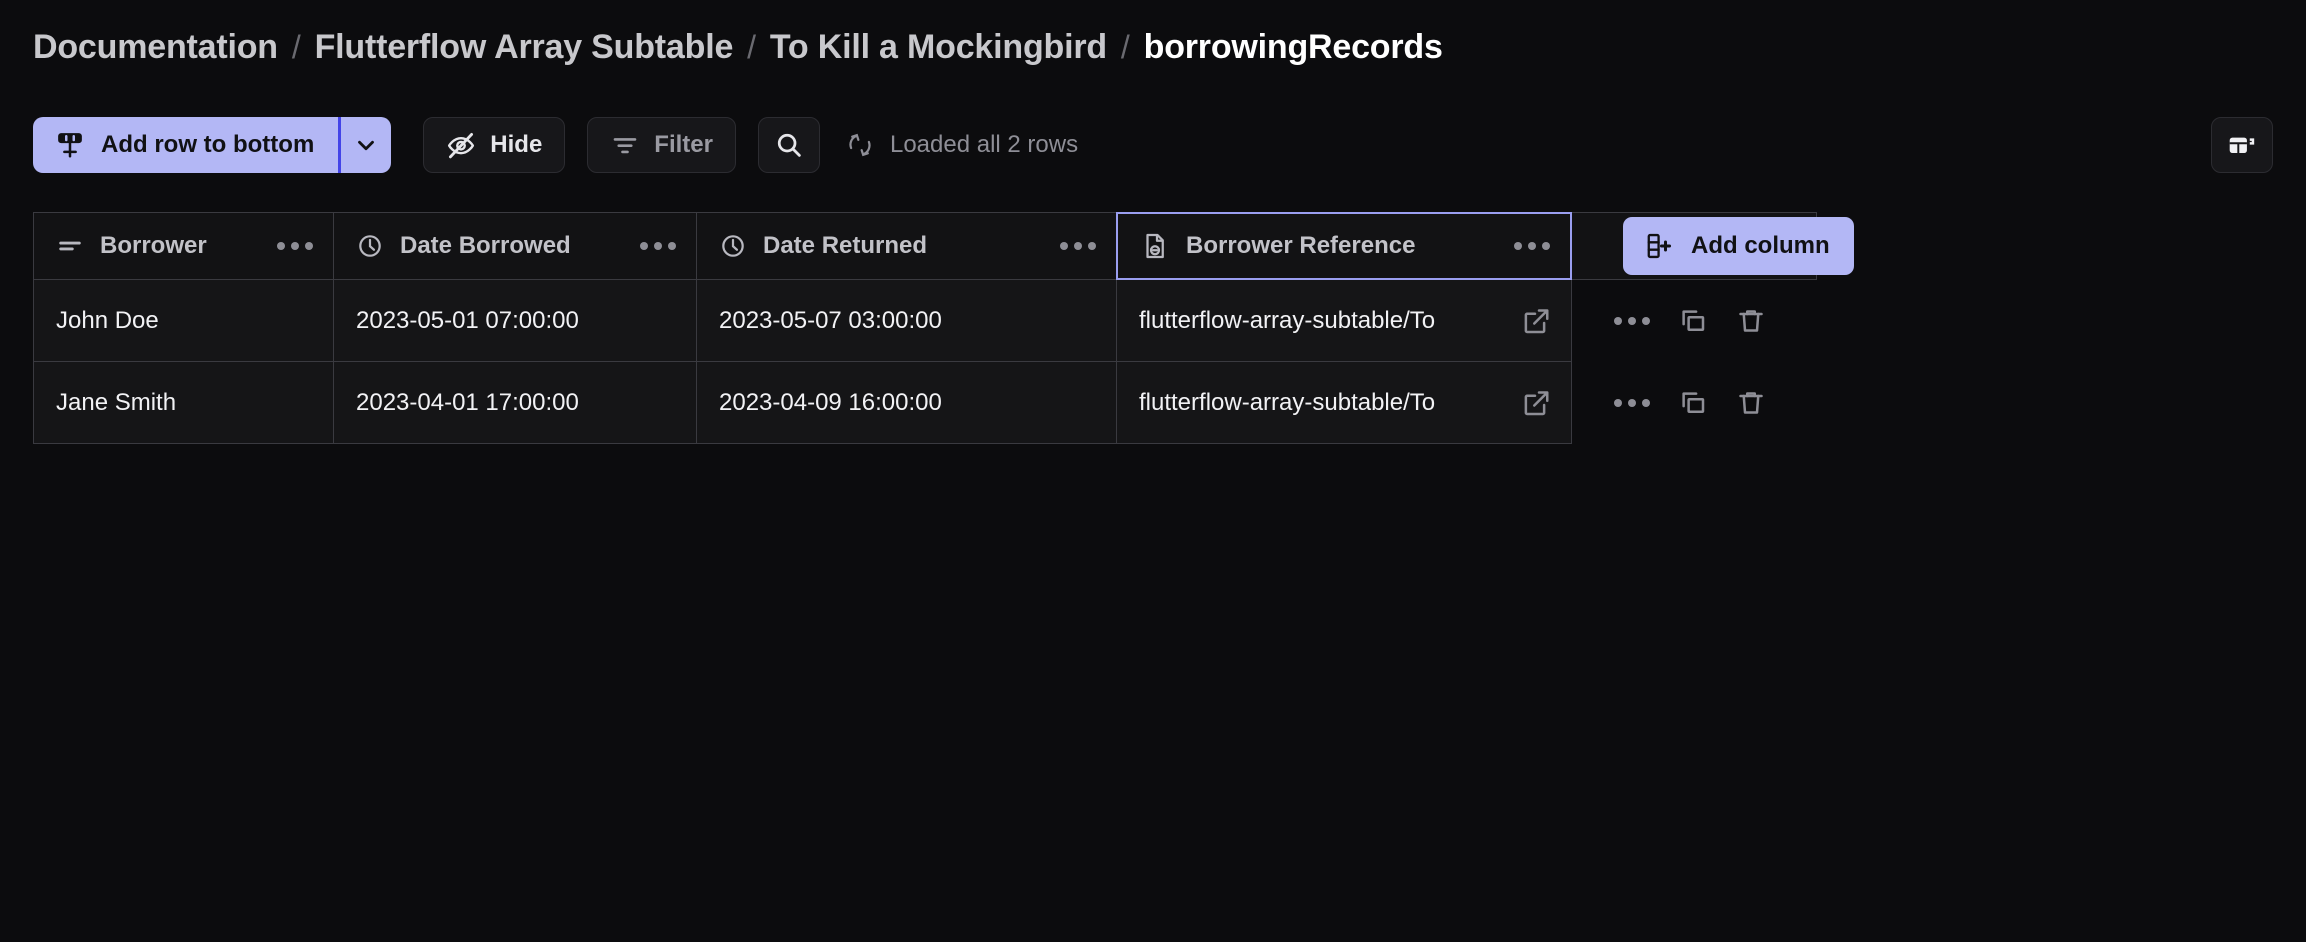 This screenshot has height=942, width=2306. What do you see at coordinates (524, 47) in the screenshot?
I see `breadcrumb-item-flutterflow-array-subtable: Flutterflow Array Subtable` at bounding box center [524, 47].